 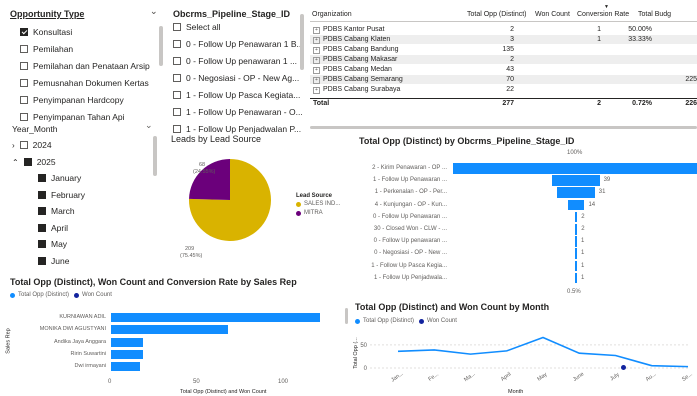 I want to click on line-chart-scrollbar, so click(x=346, y=316).